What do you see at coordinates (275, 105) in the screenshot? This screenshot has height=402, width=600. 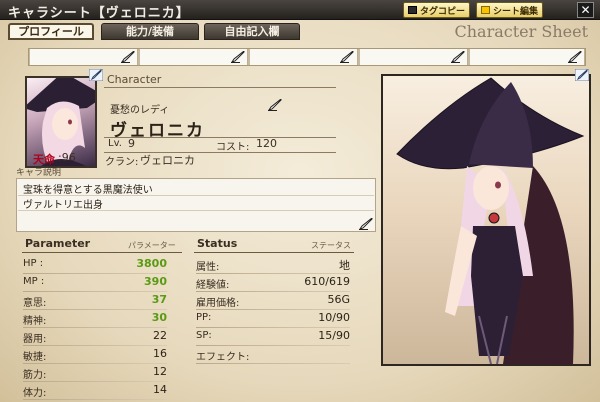 I see `epithet-edit-icon` at bounding box center [275, 105].